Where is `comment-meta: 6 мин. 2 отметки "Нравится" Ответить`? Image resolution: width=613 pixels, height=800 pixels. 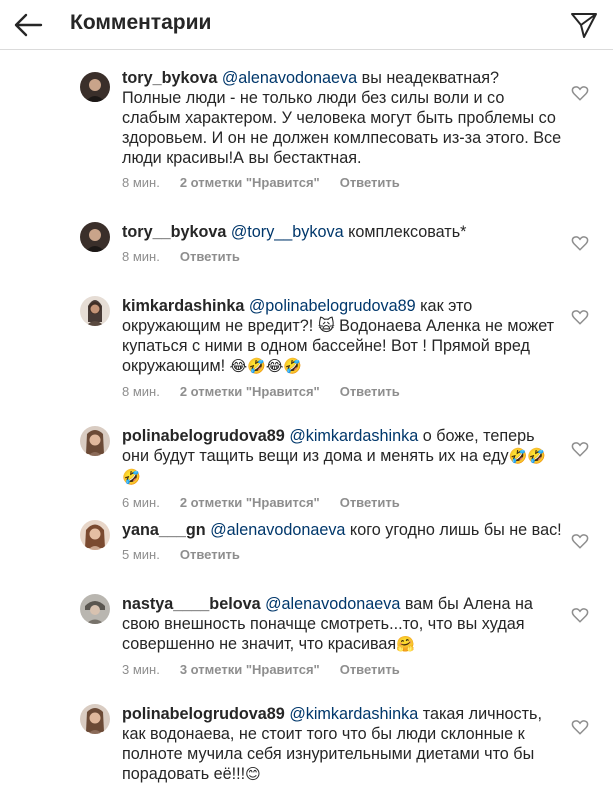 comment-meta: 6 мин. 2 отметки "Нравится" Ответить is located at coordinates (342, 503).